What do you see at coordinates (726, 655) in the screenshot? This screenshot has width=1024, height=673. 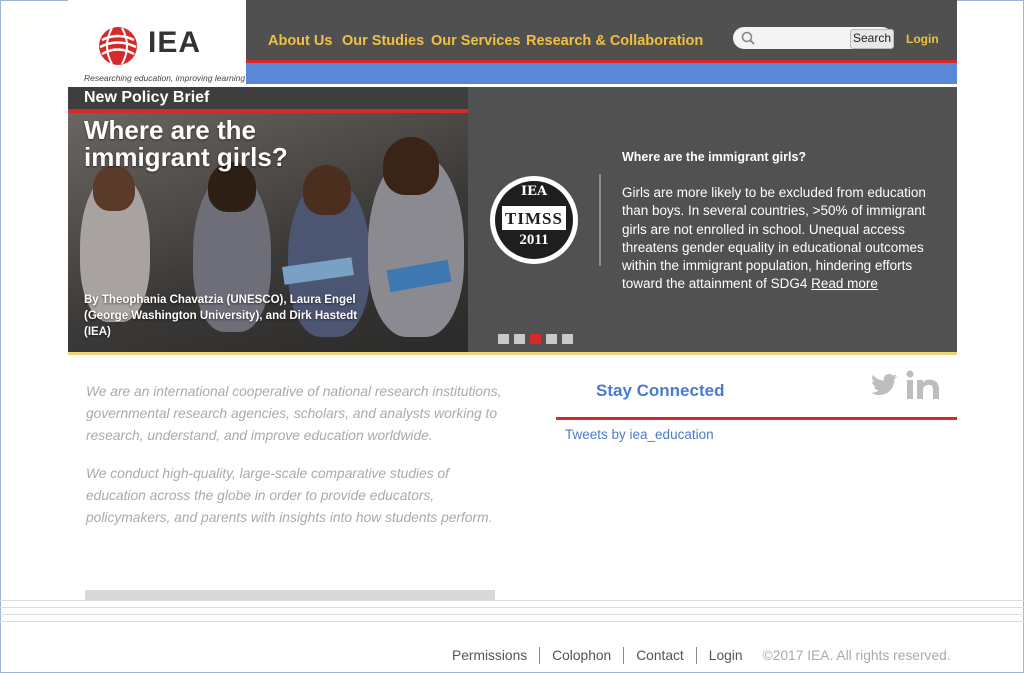 I see `footer-link-login: Login` at bounding box center [726, 655].